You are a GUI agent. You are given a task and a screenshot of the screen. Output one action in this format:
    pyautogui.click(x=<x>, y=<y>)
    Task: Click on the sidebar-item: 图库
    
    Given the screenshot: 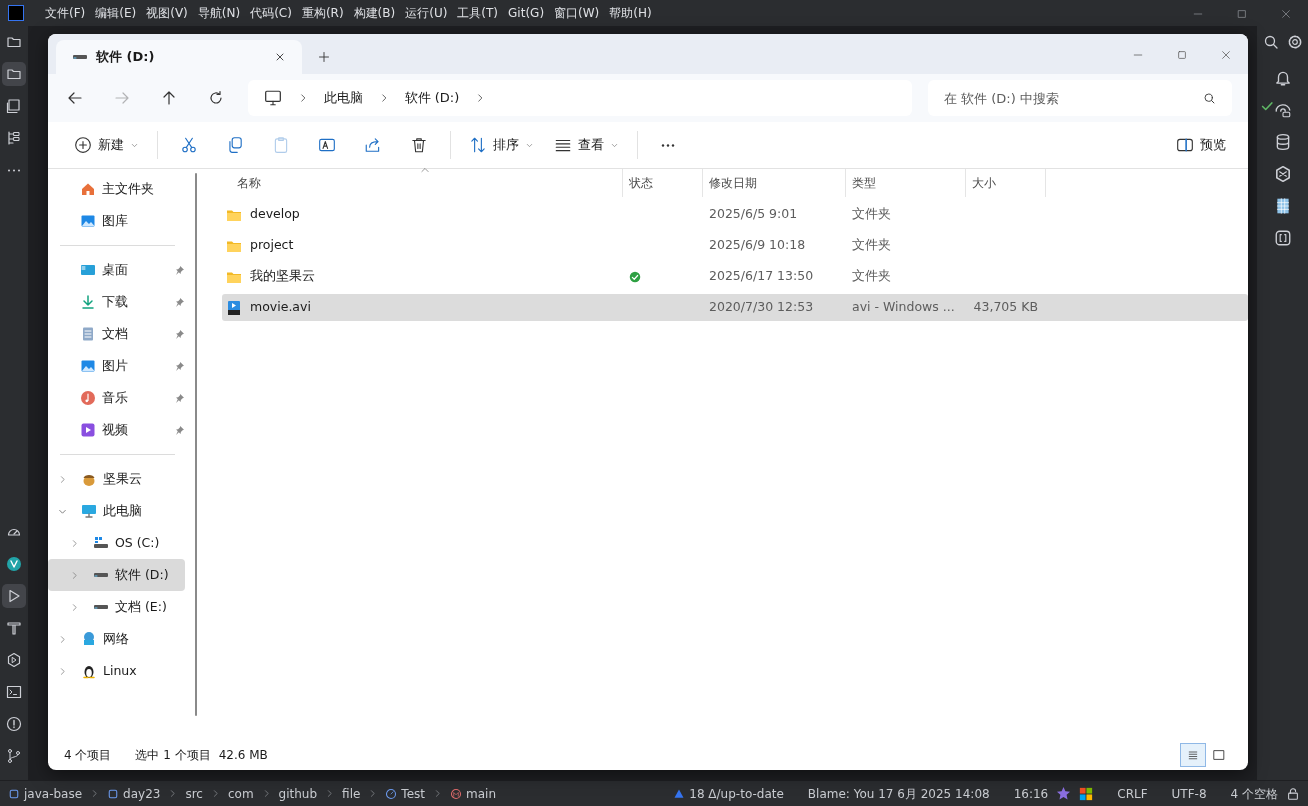 What is the action you would take?
    pyautogui.click(x=116, y=221)
    